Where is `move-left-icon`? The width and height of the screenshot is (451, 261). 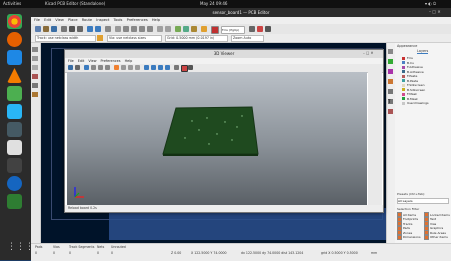 move-left-icon is located at coordinates (146, 67).